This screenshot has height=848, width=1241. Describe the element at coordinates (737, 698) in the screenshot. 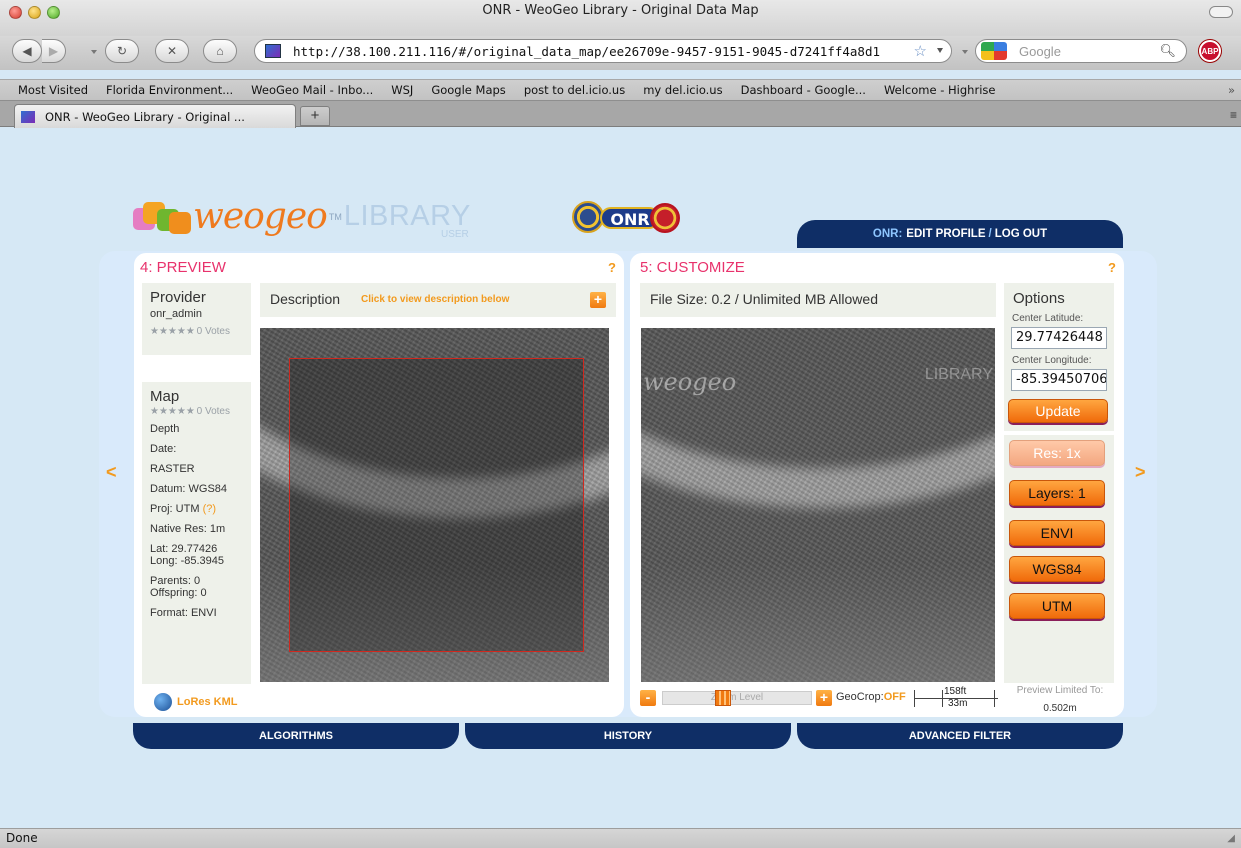

I see `zoom-slider: Zoom Level` at that location.